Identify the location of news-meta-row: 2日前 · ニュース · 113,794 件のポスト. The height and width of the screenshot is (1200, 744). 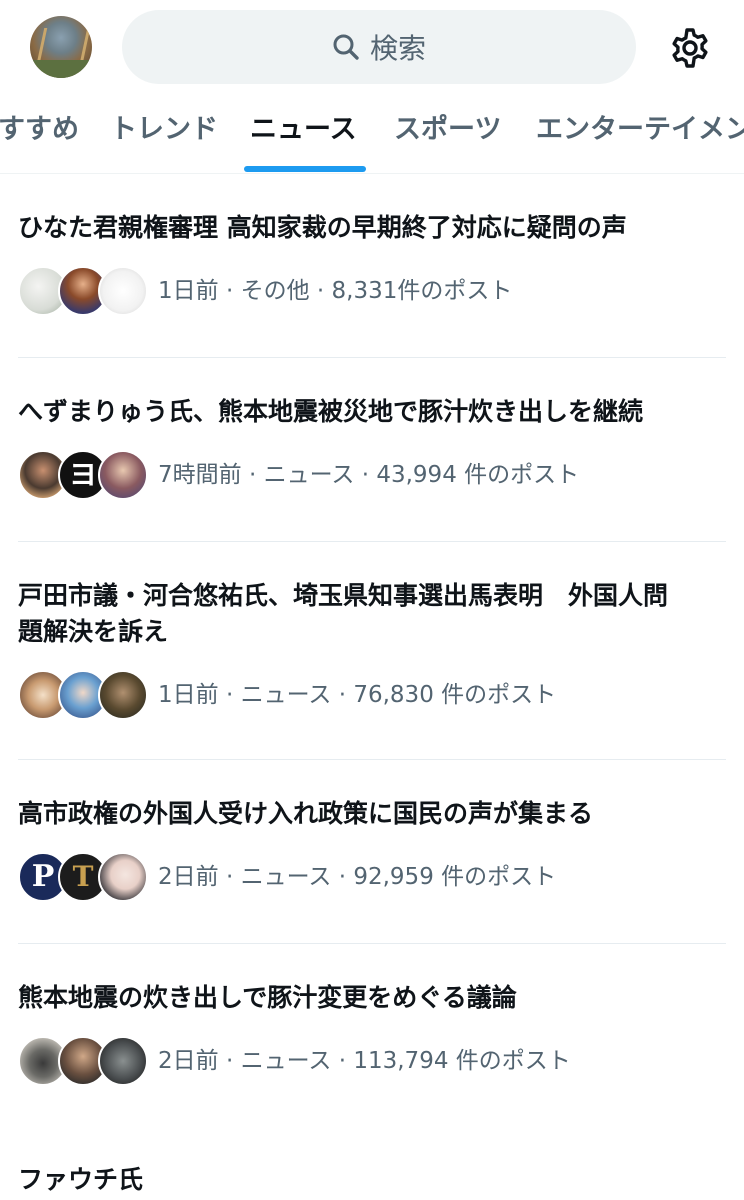
(372, 1061).